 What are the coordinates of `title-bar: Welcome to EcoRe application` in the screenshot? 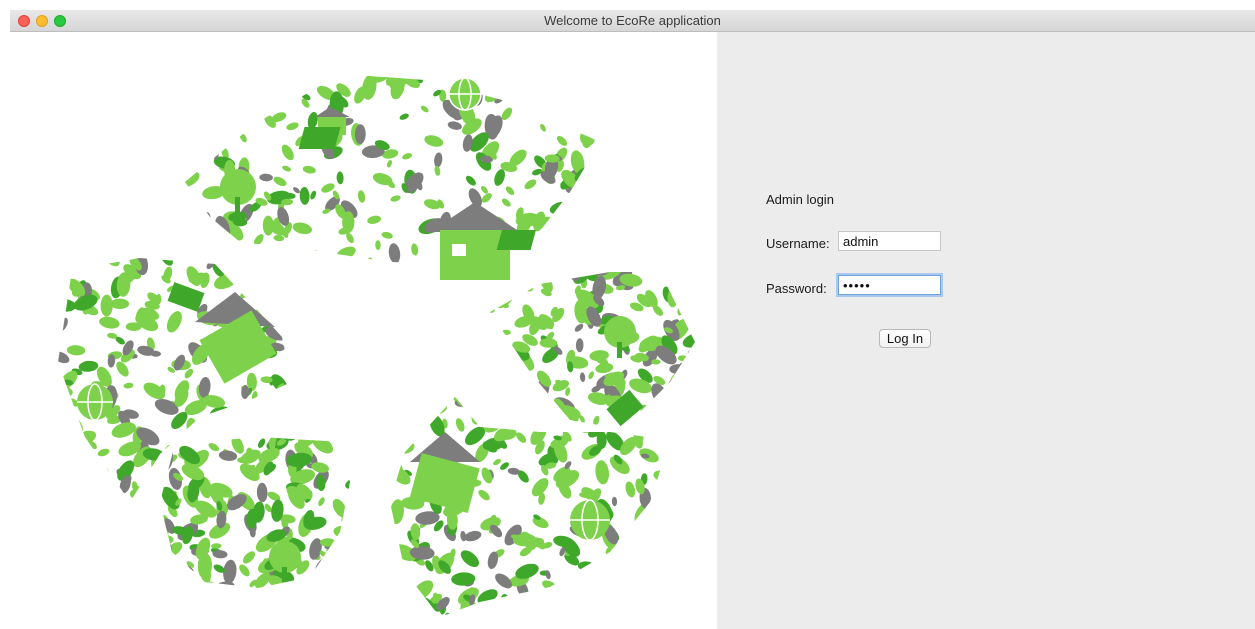 It's located at (632, 21).